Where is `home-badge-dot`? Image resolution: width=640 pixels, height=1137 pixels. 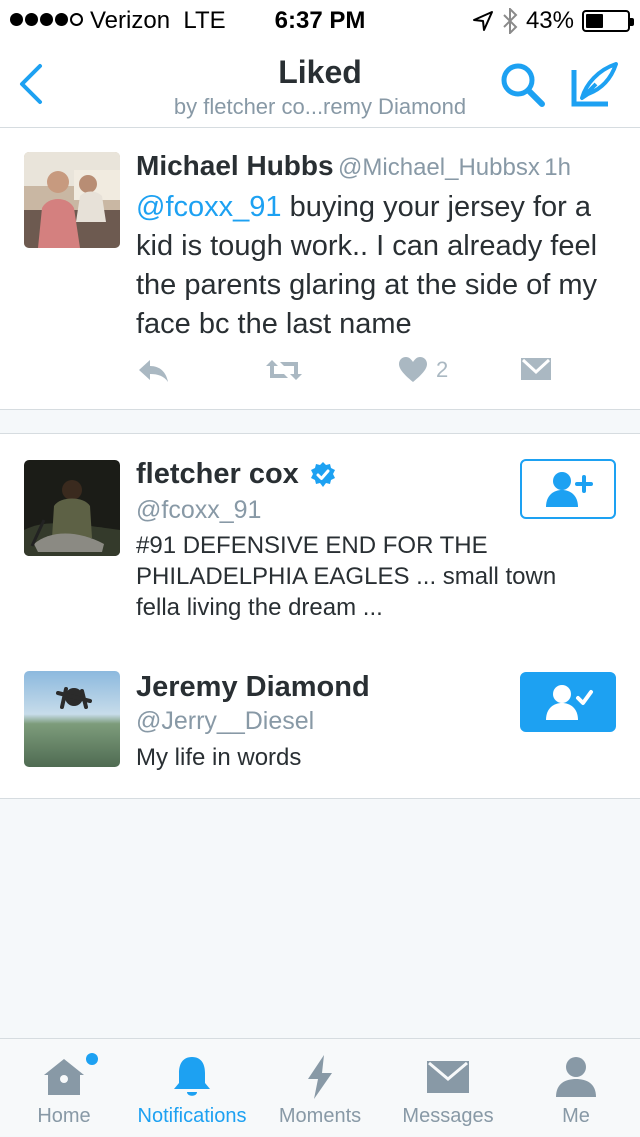 home-badge-dot is located at coordinates (92, 1059).